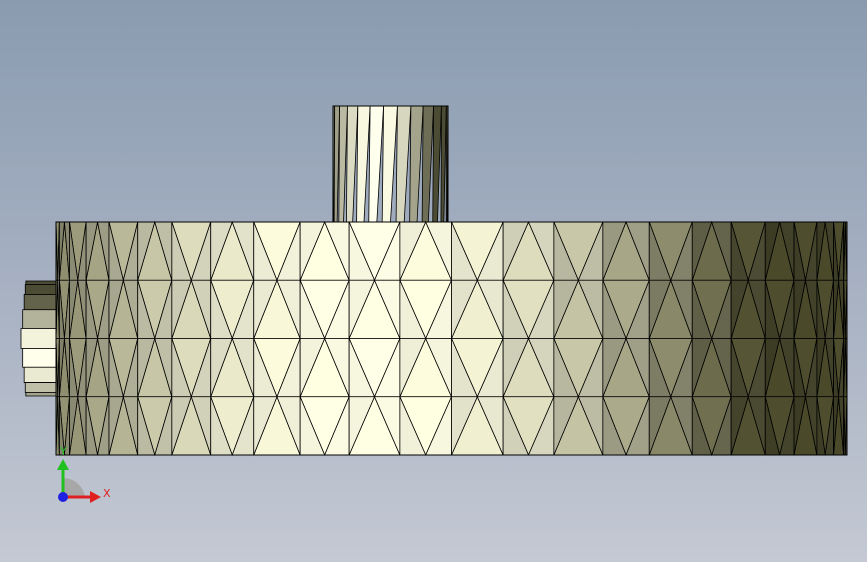 The width and height of the screenshot is (867, 562). Describe the element at coordinates (95, 497) in the screenshot. I see `x-axis-arrow` at that location.